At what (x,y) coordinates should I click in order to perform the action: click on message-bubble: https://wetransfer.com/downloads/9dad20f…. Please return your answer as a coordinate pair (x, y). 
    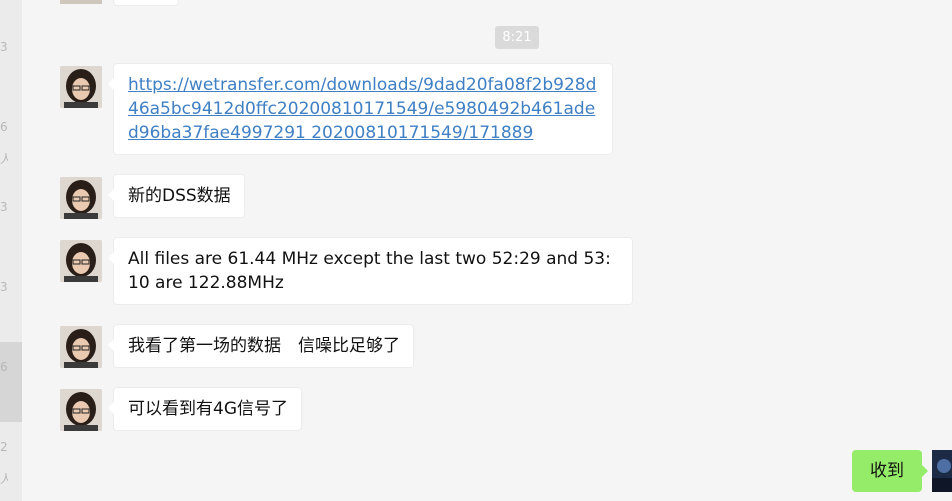
    Looking at the image, I should click on (360, 109).